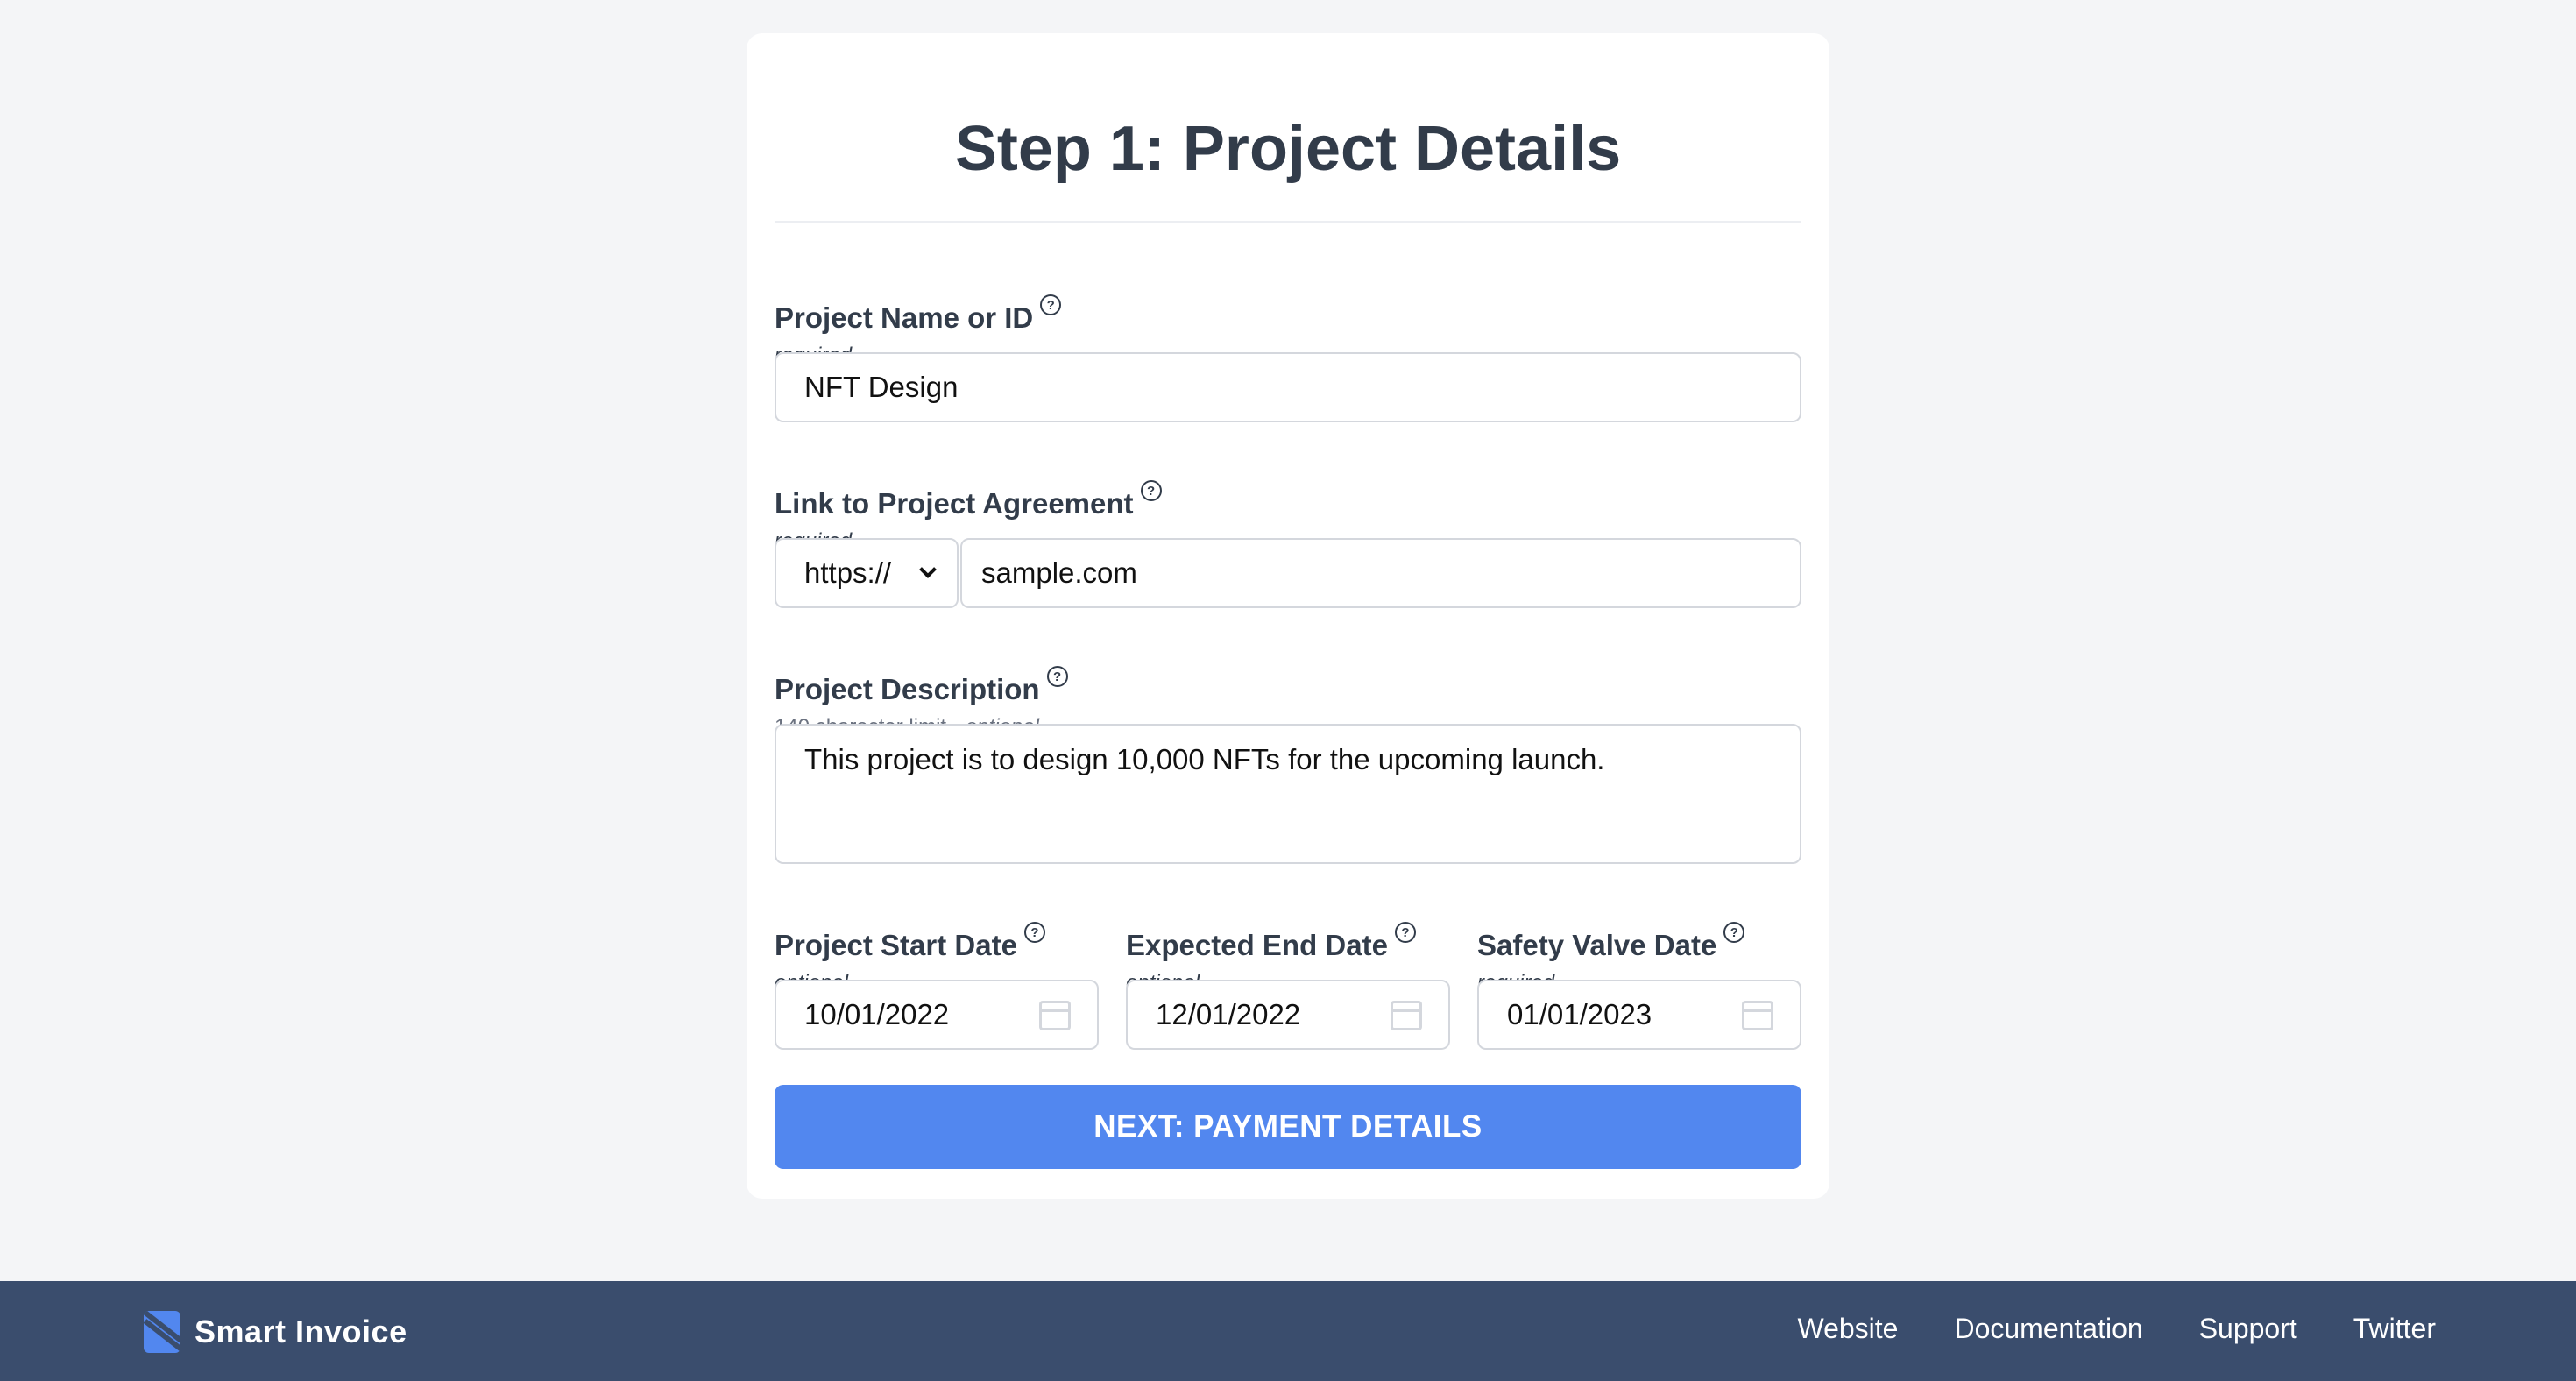 This screenshot has height=1381, width=2576. I want to click on end-date-label: Expected End Date ?, so click(1271, 942).